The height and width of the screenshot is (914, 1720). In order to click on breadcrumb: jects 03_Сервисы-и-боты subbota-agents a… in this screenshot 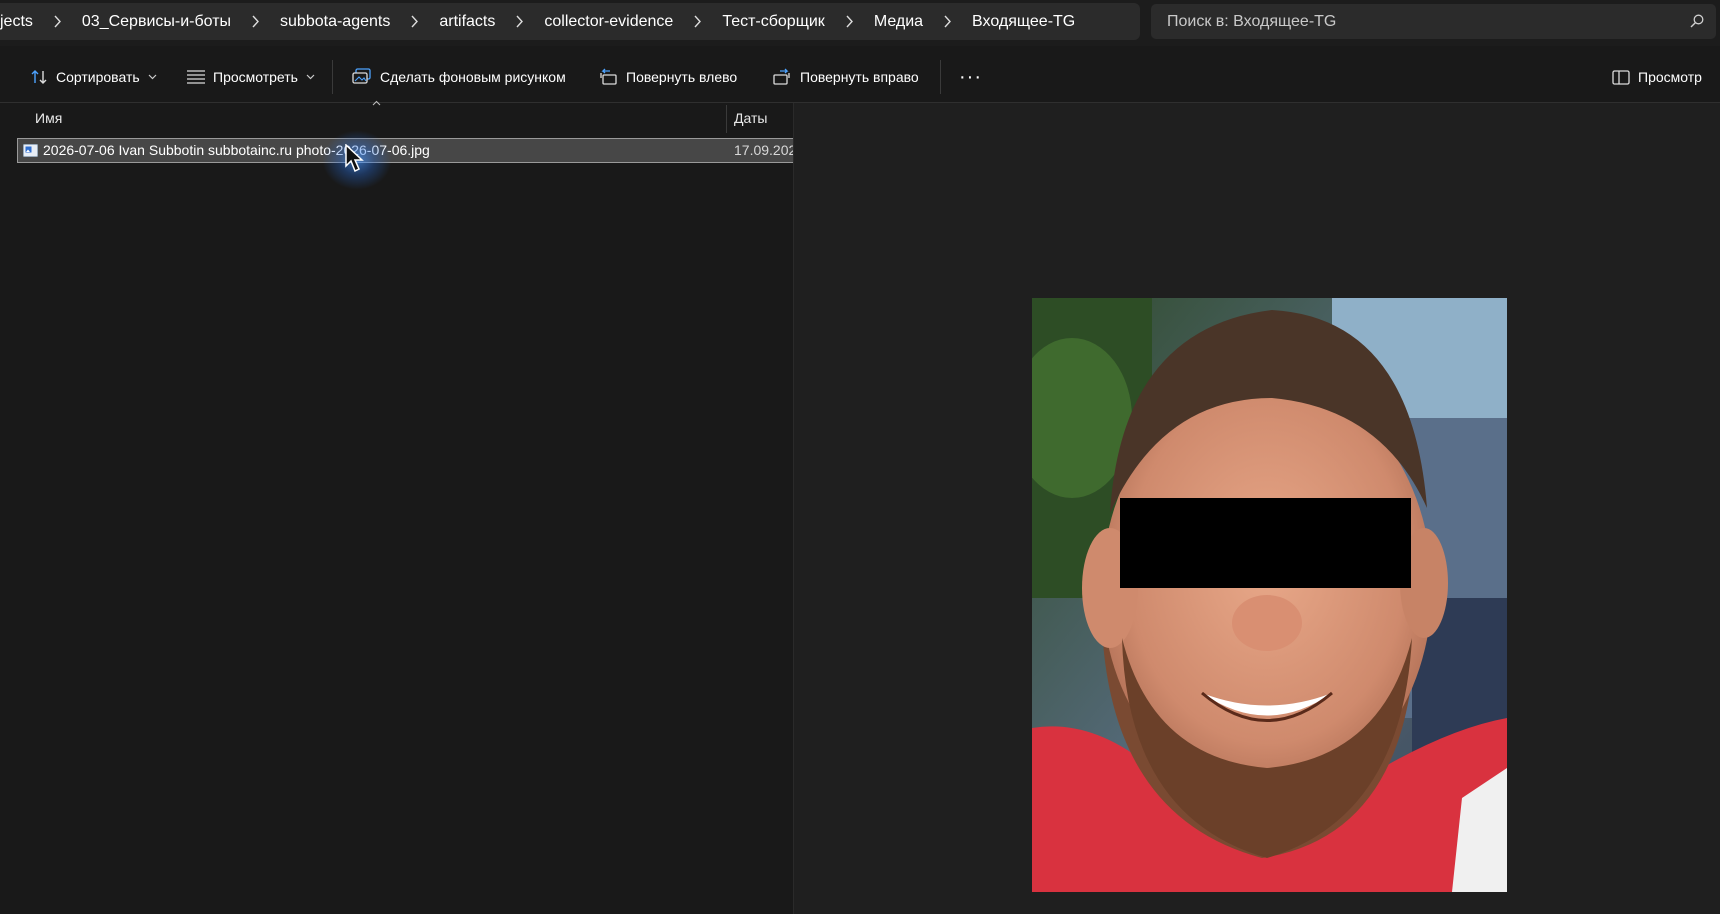, I will do `click(570, 21)`.